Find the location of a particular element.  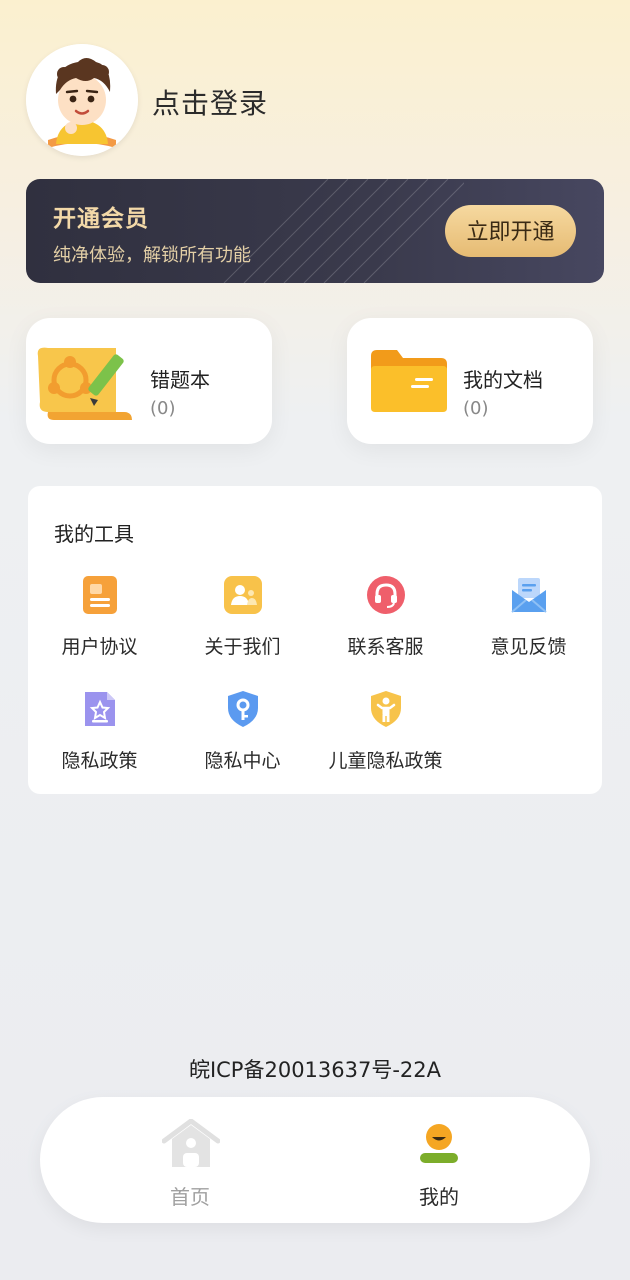

vip-subtitle: 纯净体验，解锁所有功能 is located at coordinates (152, 255).